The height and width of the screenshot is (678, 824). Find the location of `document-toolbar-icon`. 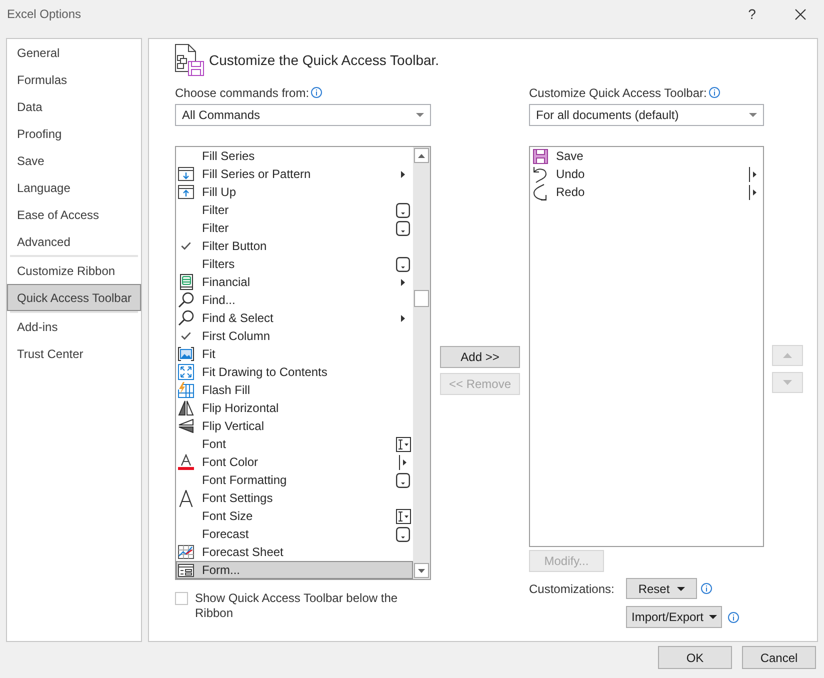

document-toolbar-icon is located at coordinates (189, 60).